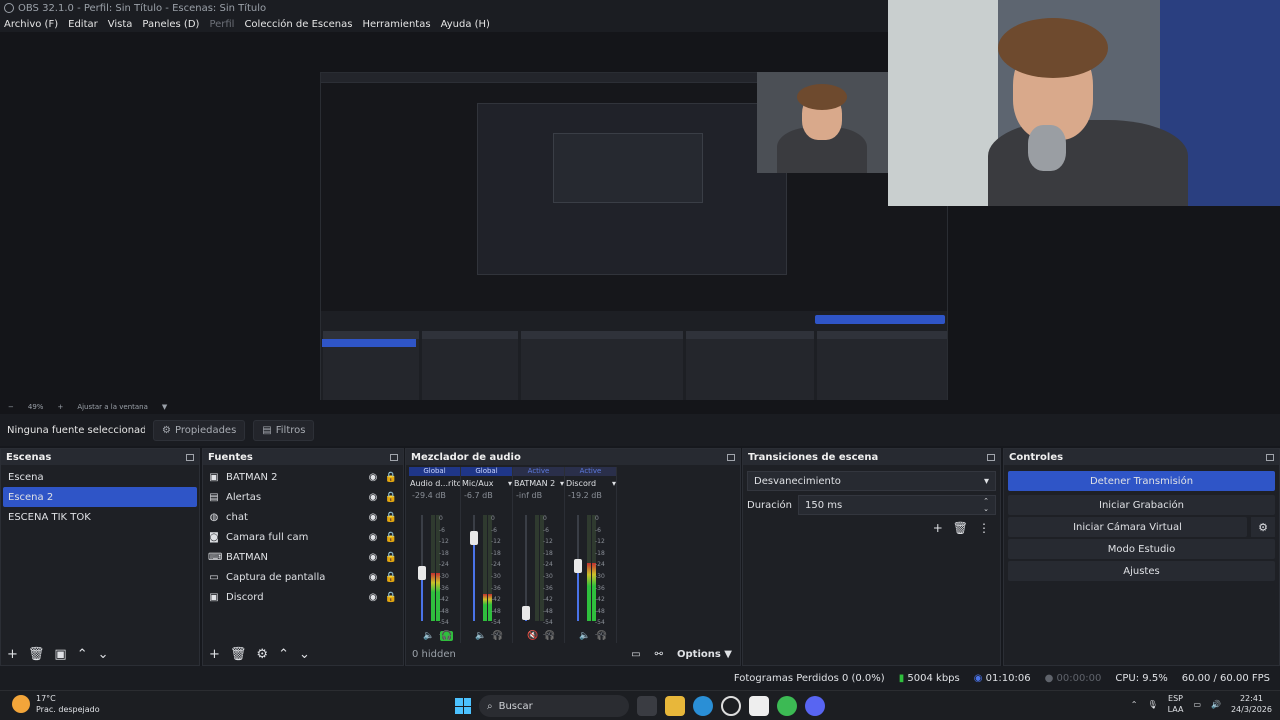  I want to click on obs-taskbar-icon, so click(731, 706).